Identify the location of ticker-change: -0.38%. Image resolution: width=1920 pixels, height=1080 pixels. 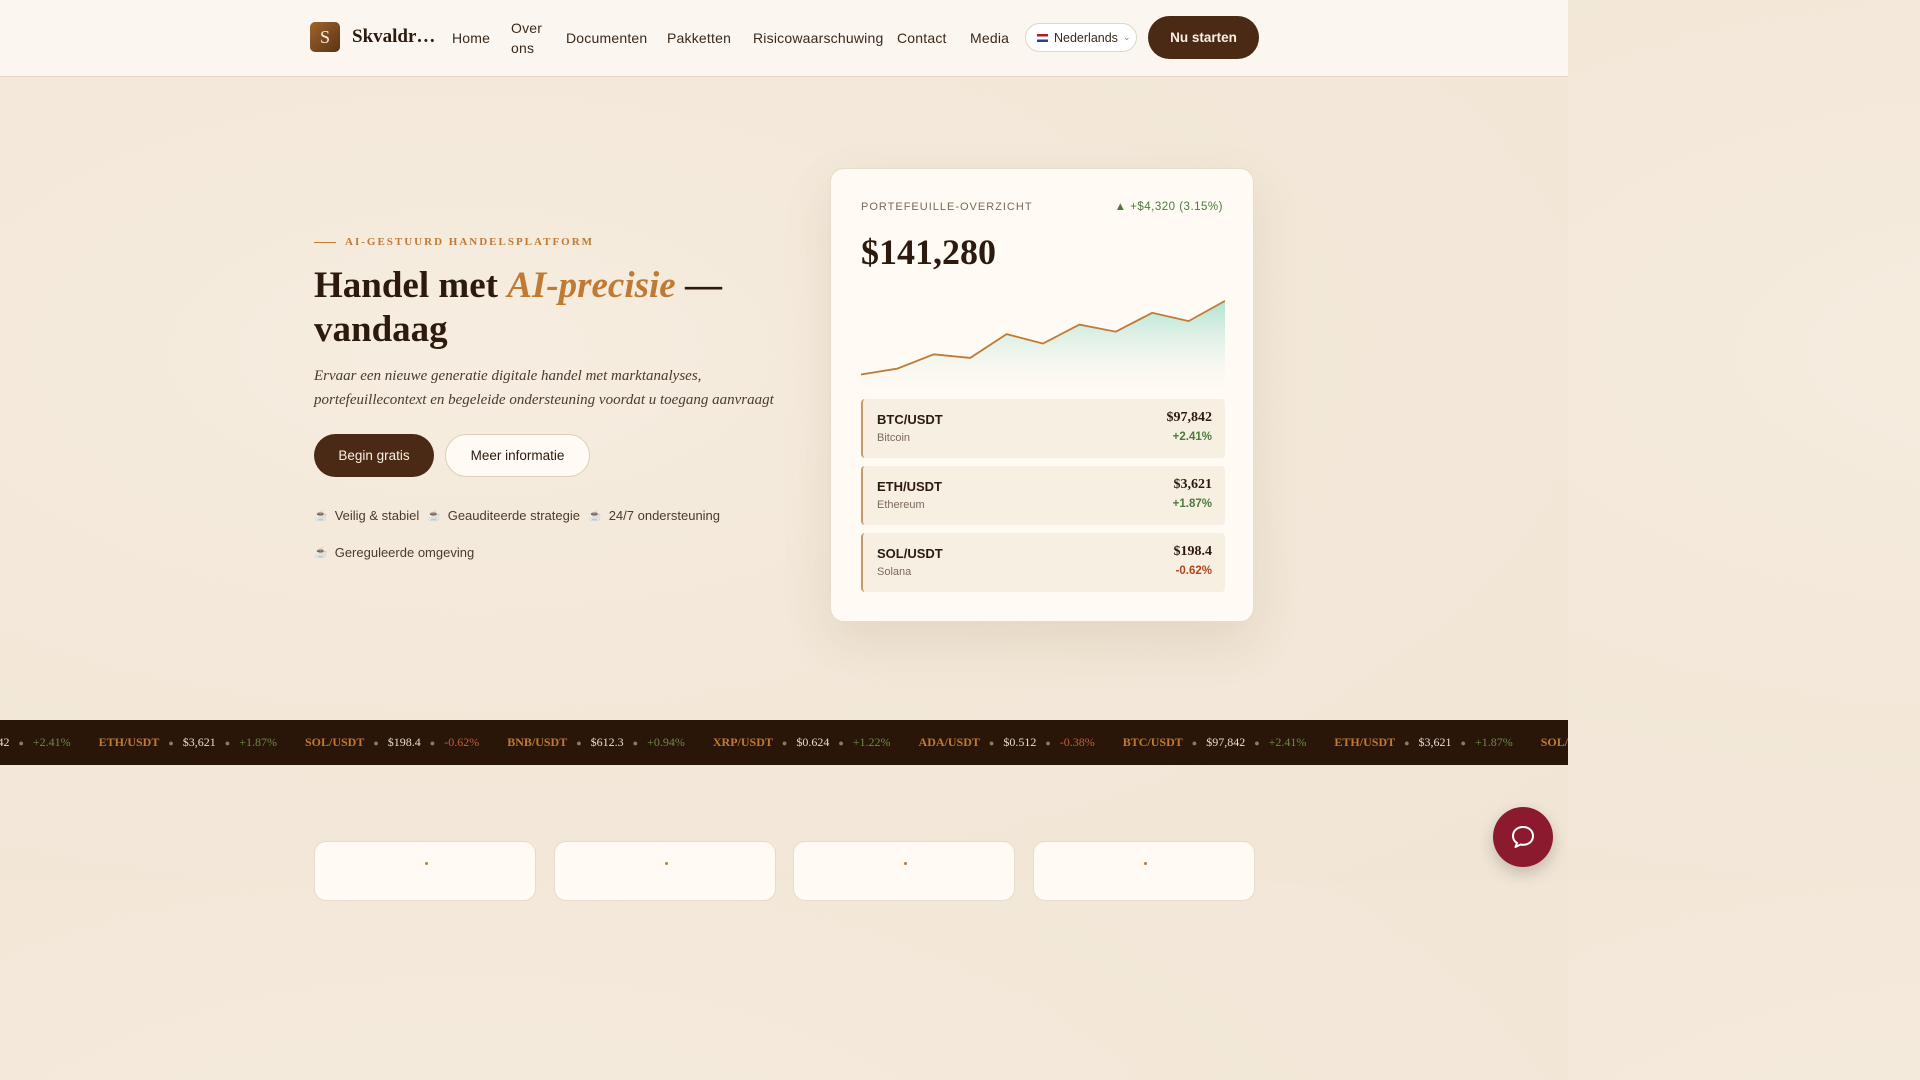
(1077, 742).